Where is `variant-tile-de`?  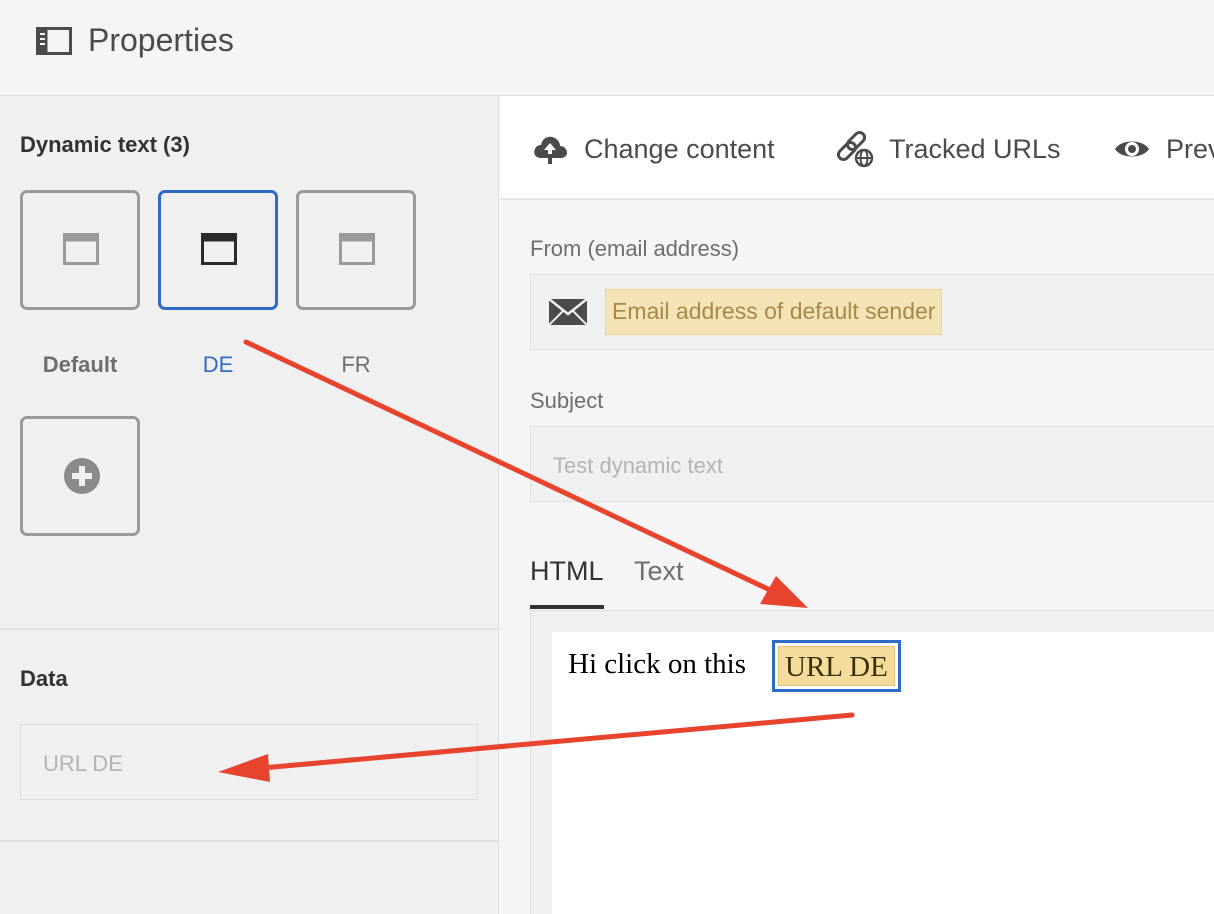 variant-tile-de is located at coordinates (218, 250).